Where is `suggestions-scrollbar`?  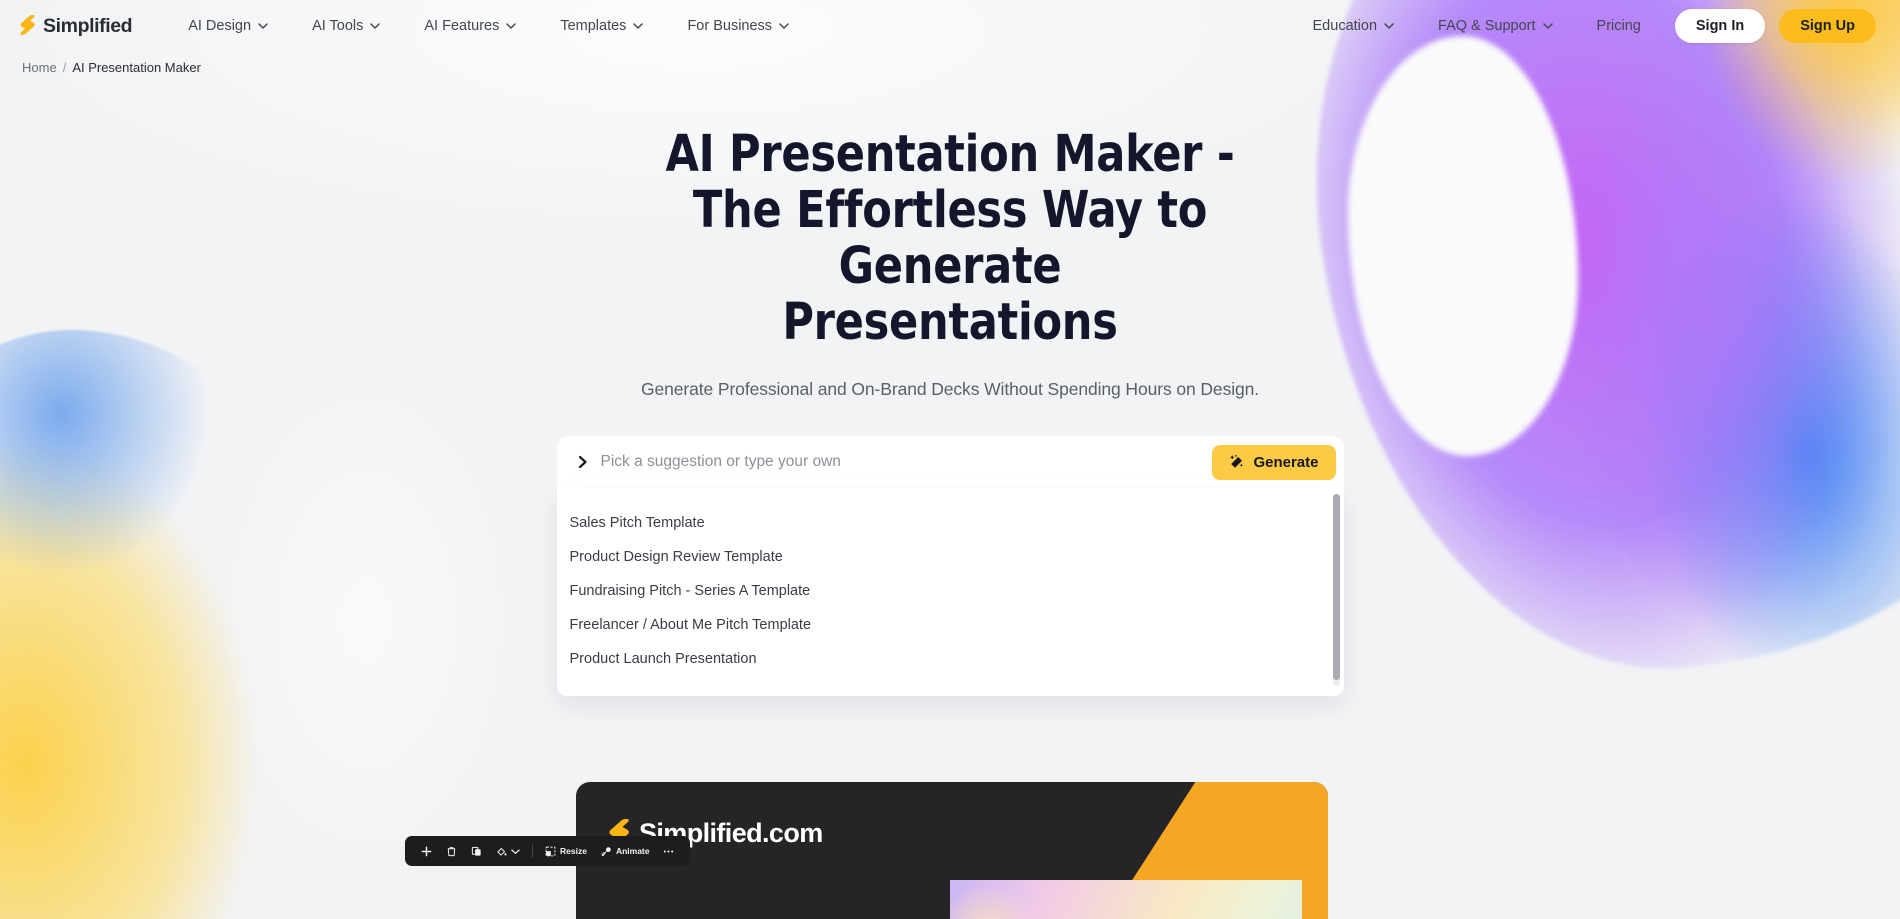 suggestions-scrollbar is located at coordinates (1336, 590).